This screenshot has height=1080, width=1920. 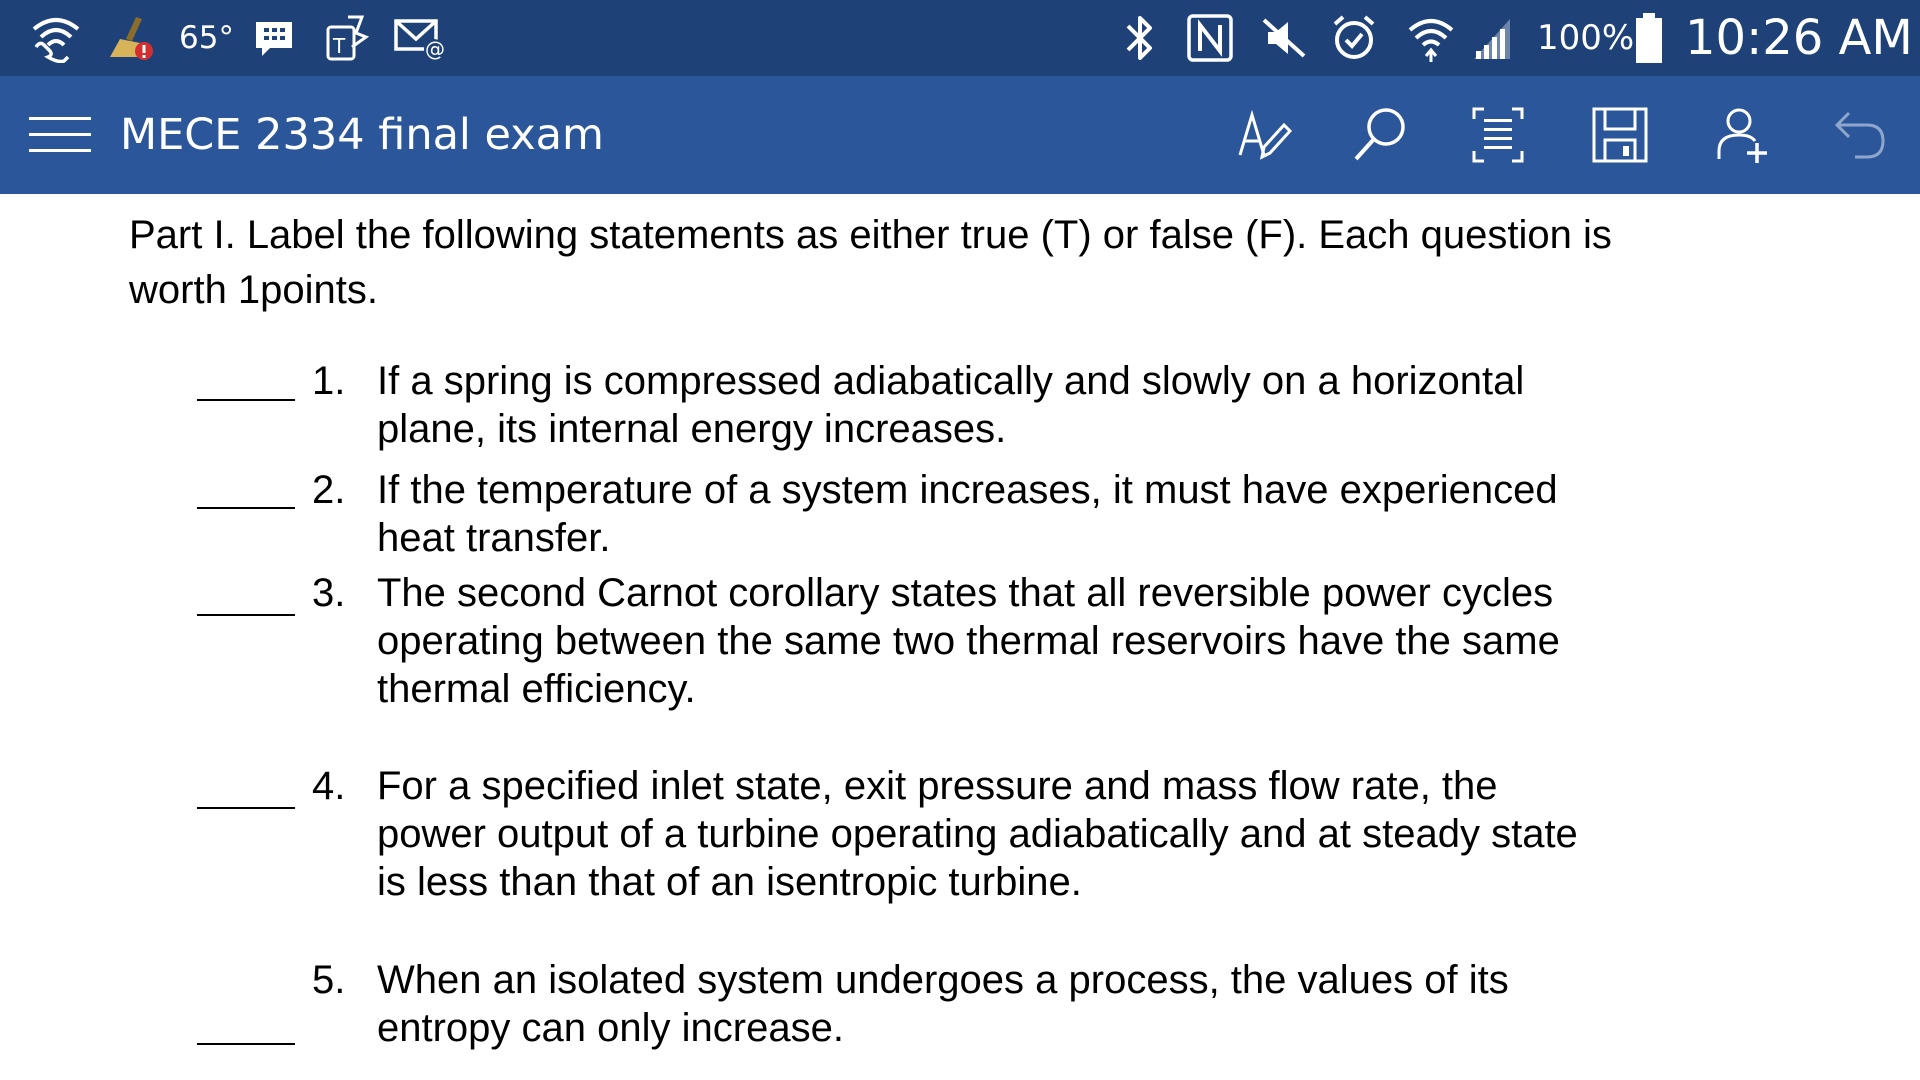 What do you see at coordinates (960, 135) in the screenshot?
I see `app-bar: MECE 2334 final exam` at bounding box center [960, 135].